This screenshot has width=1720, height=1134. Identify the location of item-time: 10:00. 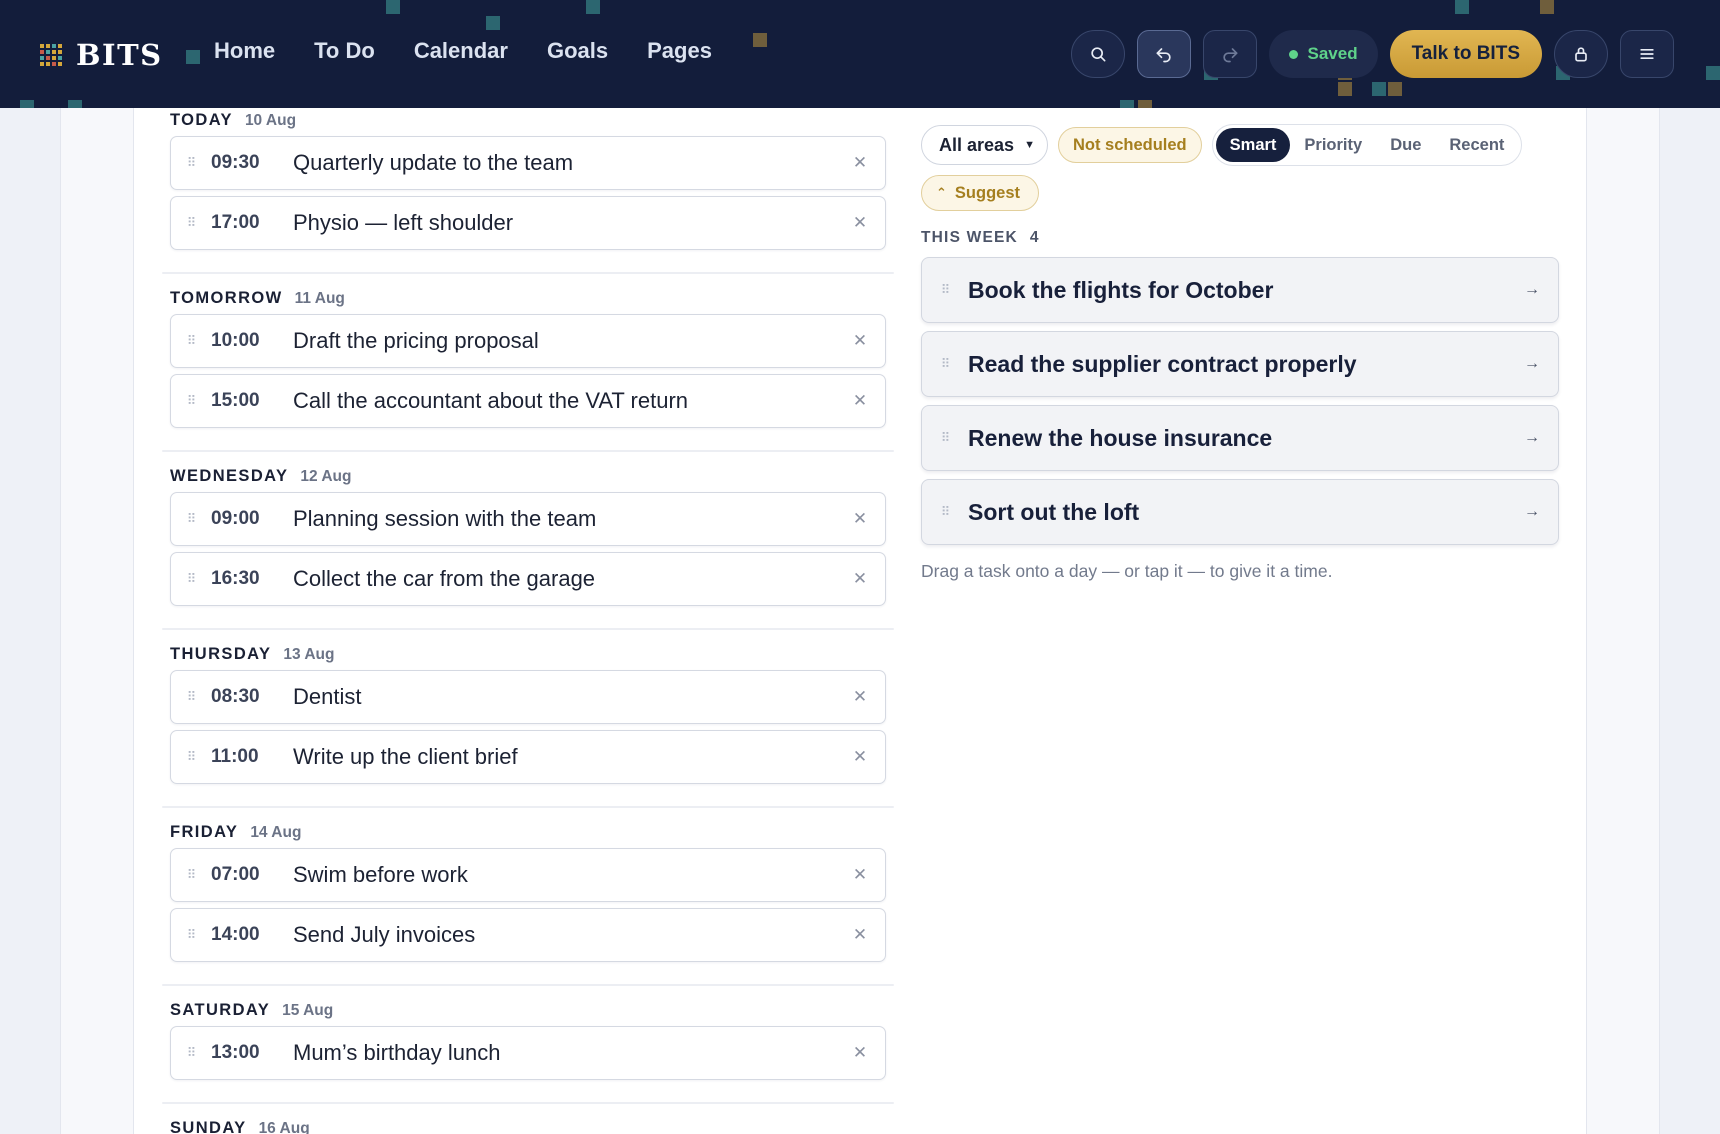
(235, 340).